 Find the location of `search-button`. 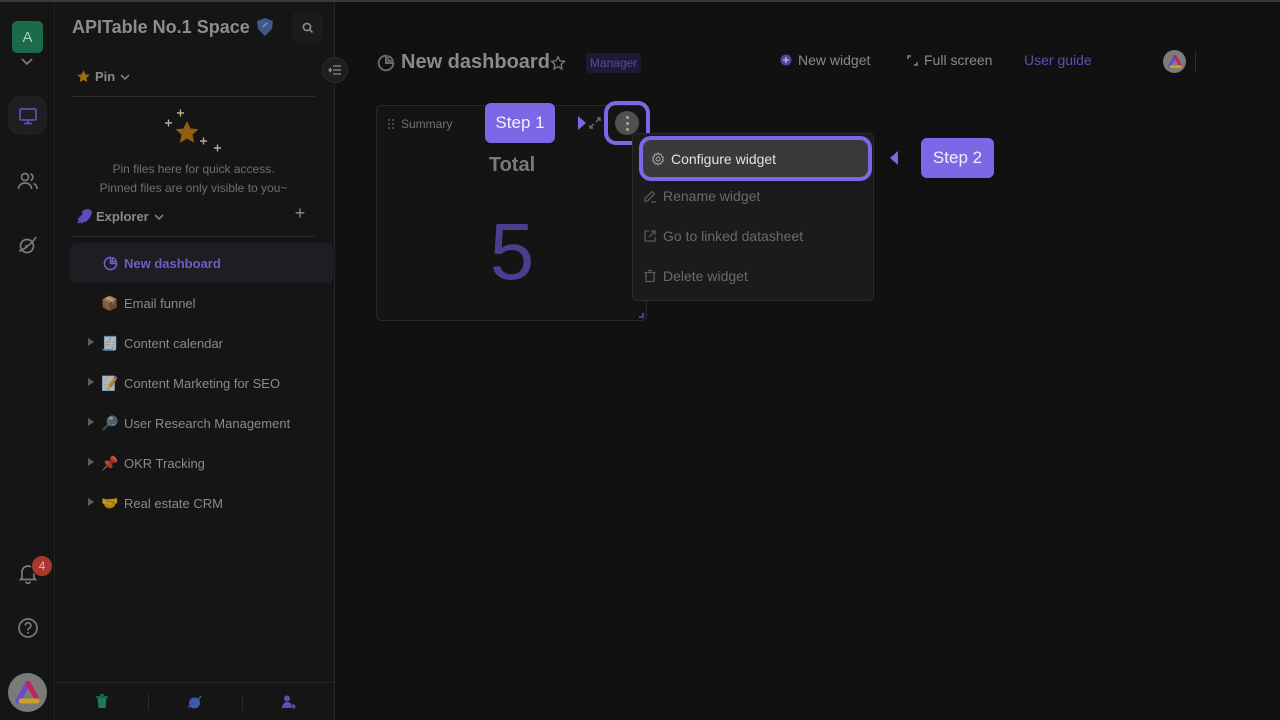

search-button is located at coordinates (307, 27).